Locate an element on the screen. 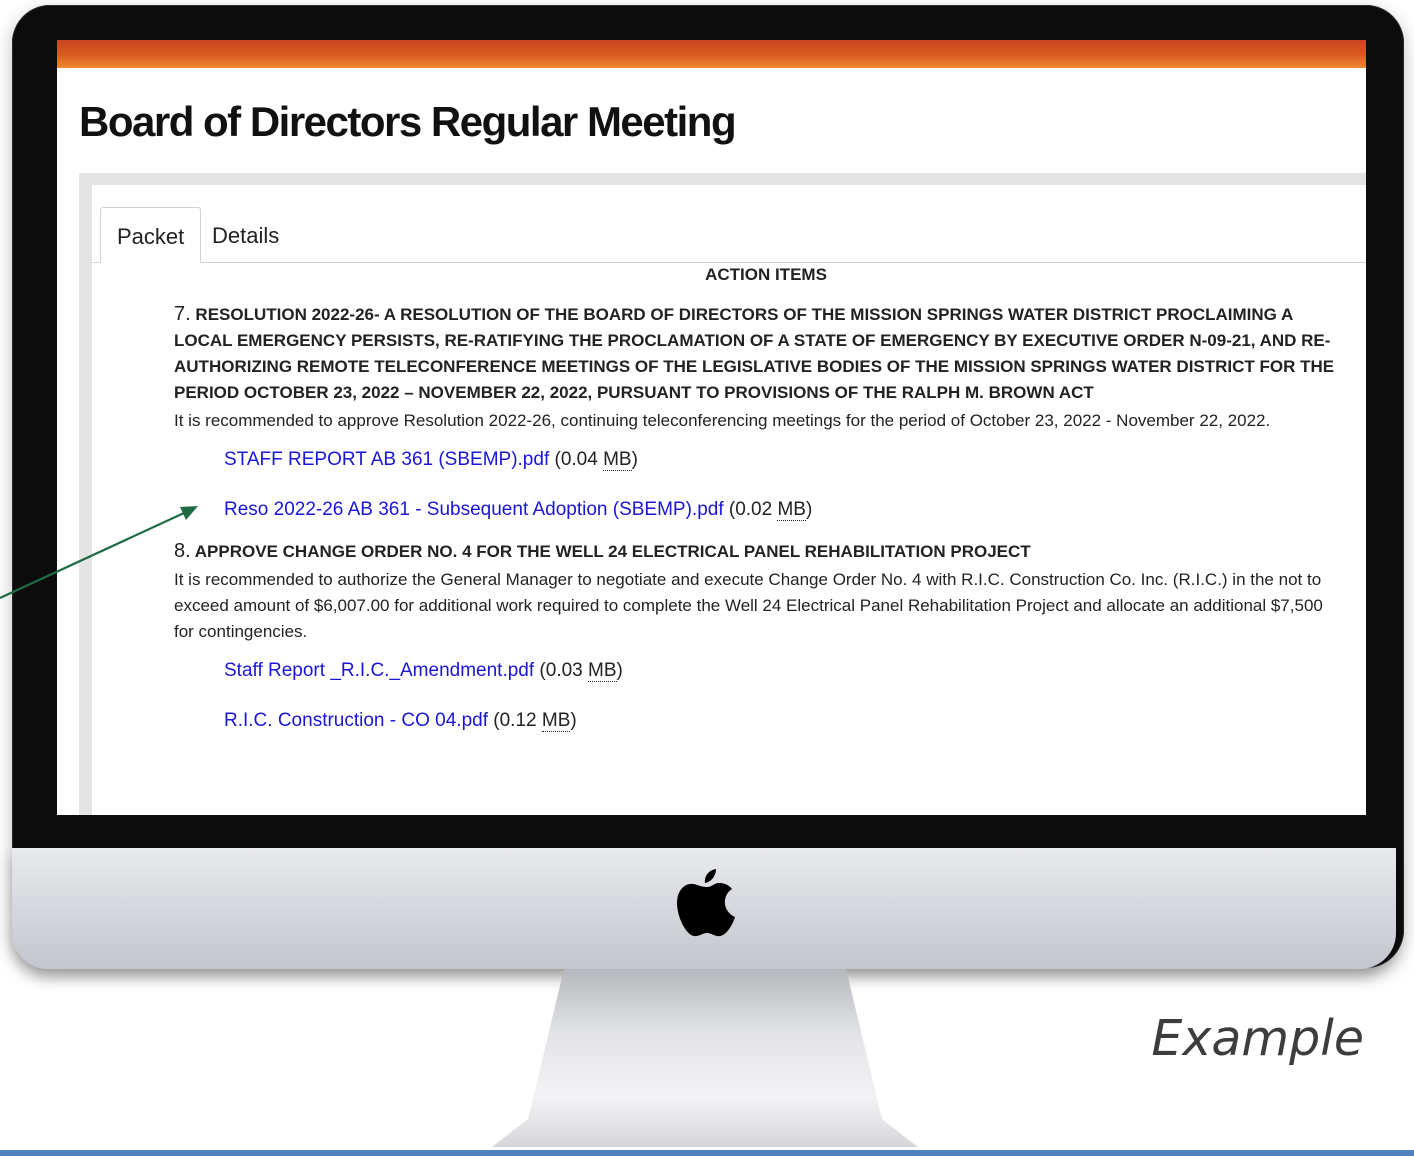 Image resolution: width=1414 pixels, height=1156 pixels. attachment-size: (0.04 MB) is located at coordinates (593, 460).